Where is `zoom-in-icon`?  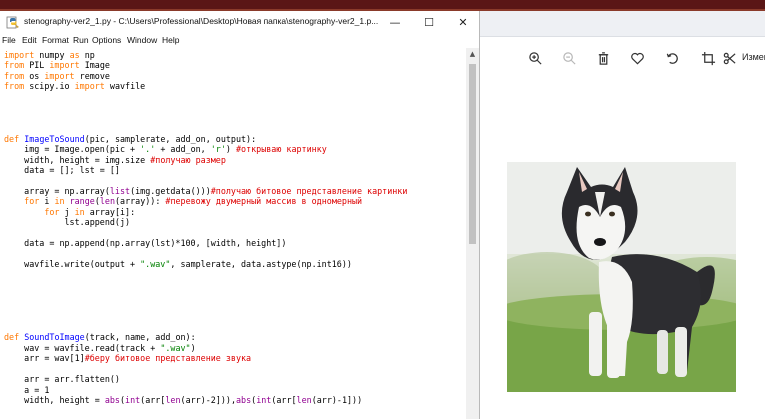
zoom-in-icon is located at coordinates (535, 58).